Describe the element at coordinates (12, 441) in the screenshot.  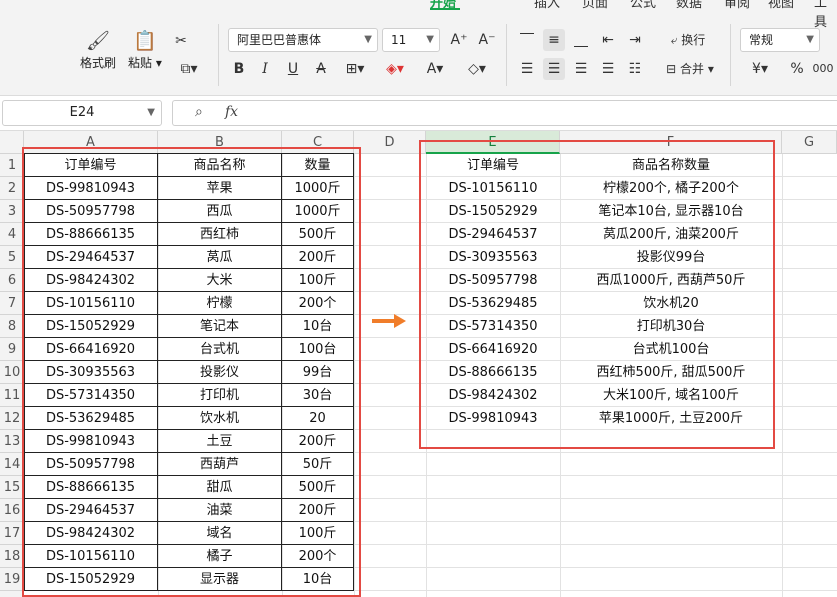
I see `row-header-13: 13` at that location.